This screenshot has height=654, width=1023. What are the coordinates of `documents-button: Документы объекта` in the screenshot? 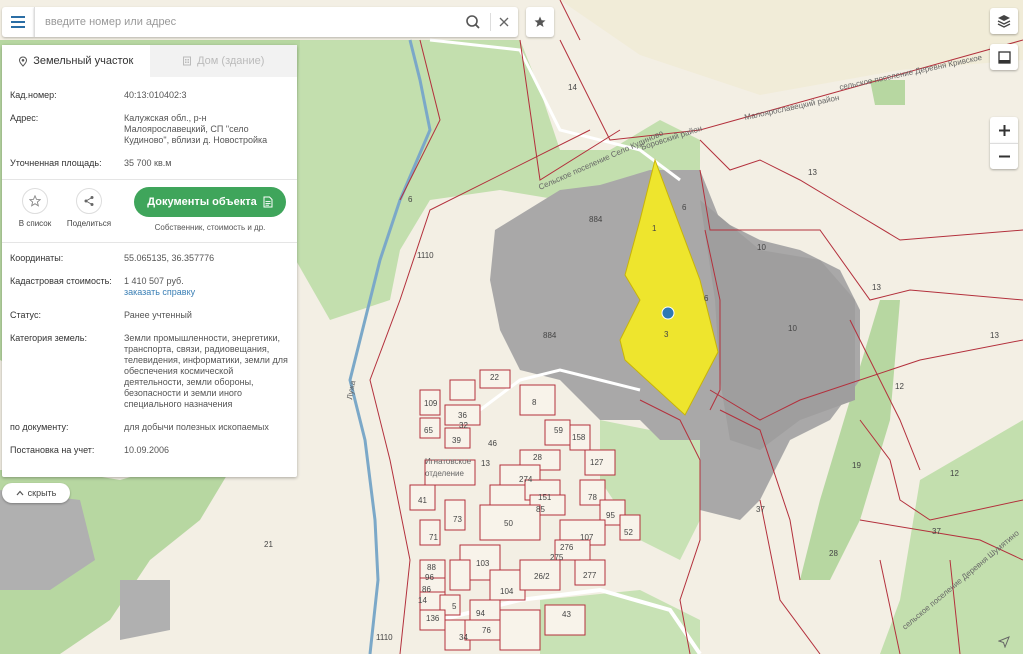 It's located at (210, 202).